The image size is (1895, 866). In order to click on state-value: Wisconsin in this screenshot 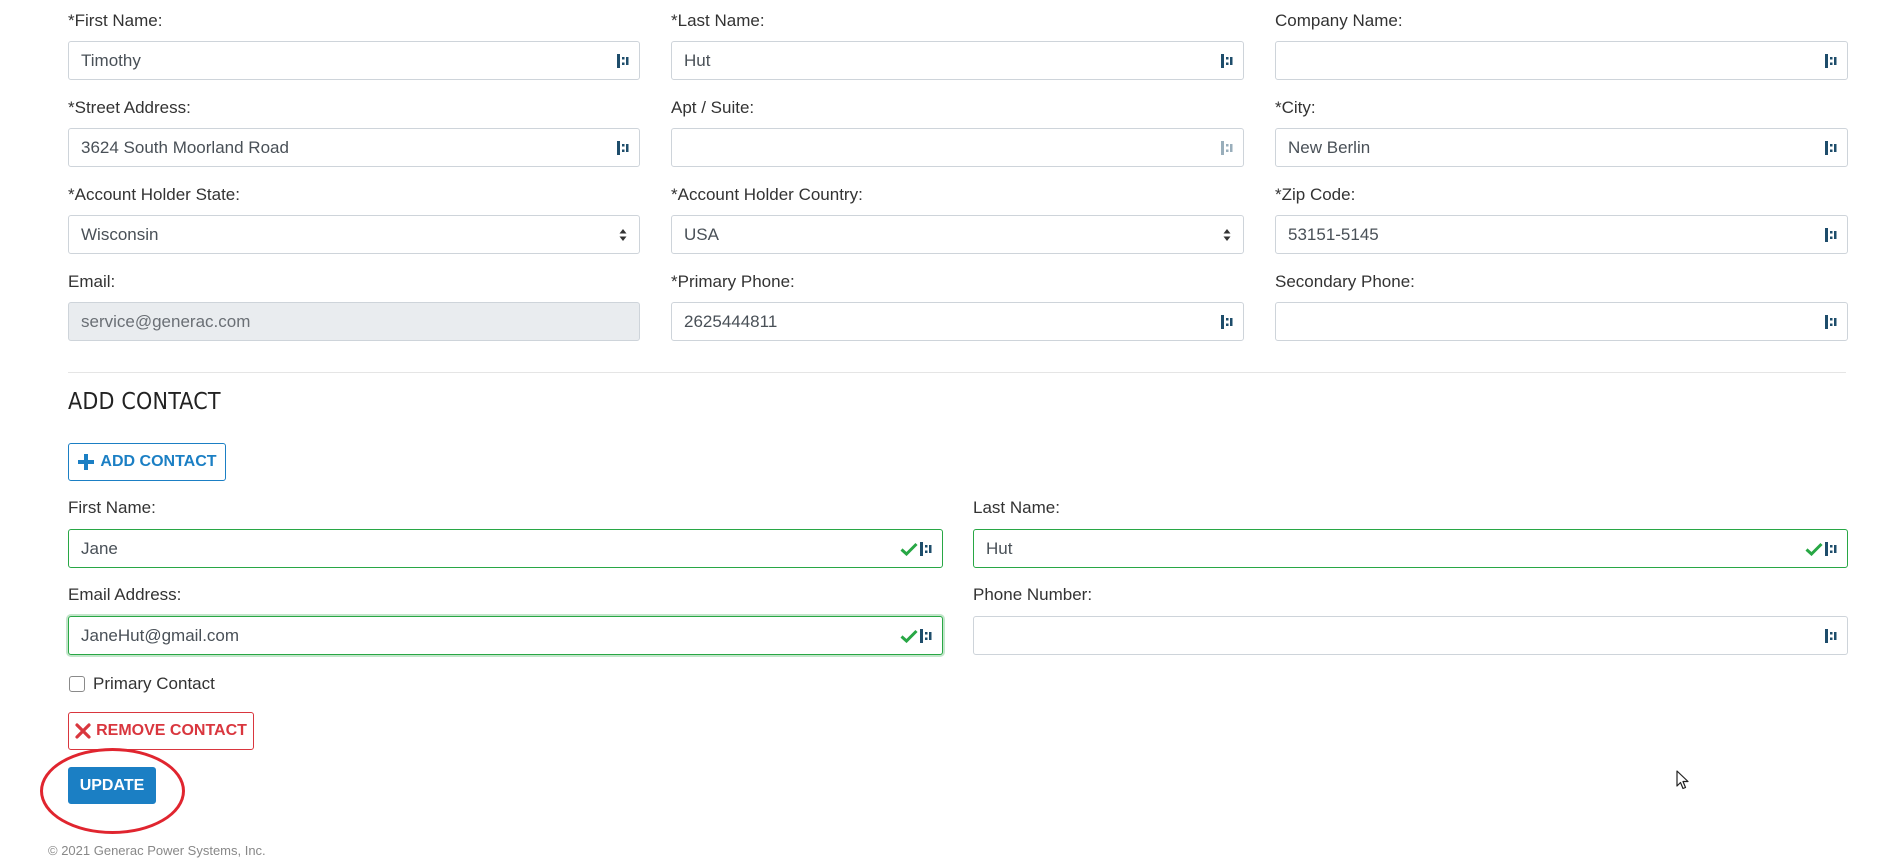, I will do `click(120, 234)`.